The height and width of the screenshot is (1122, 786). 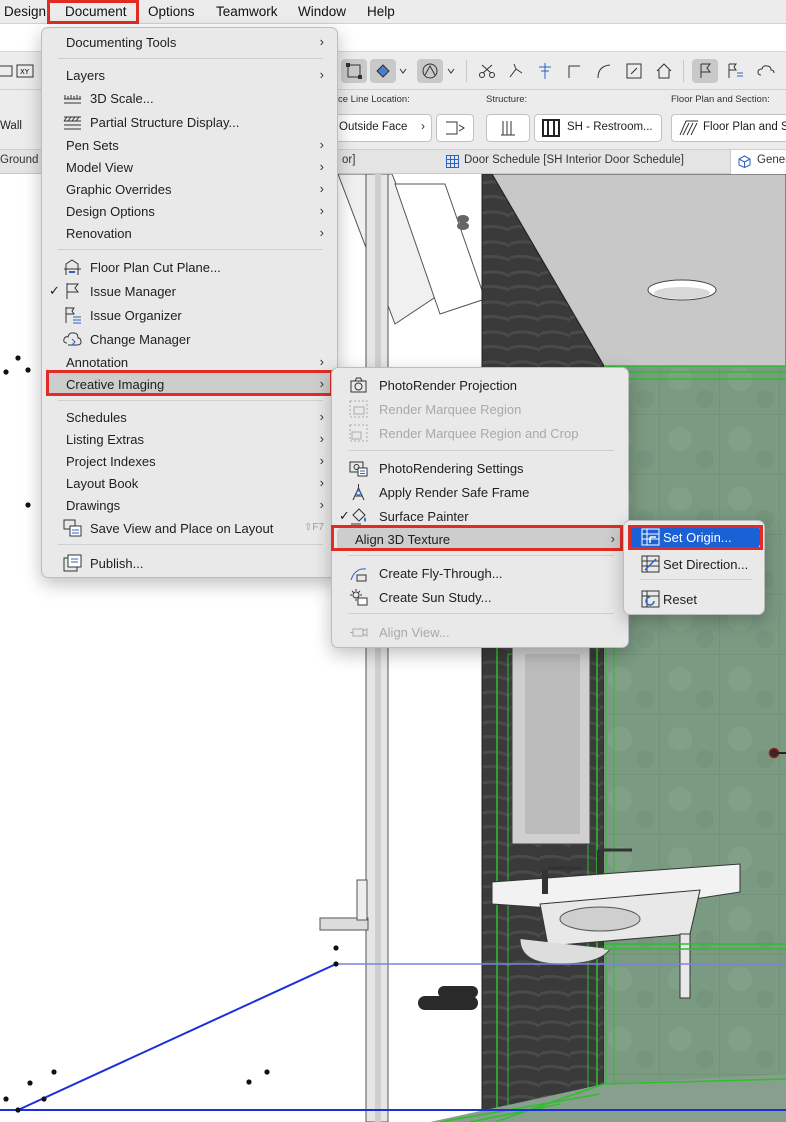 What do you see at coordinates (358, 409) in the screenshot?
I see `marquee-camera-icon` at bounding box center [358, 409].